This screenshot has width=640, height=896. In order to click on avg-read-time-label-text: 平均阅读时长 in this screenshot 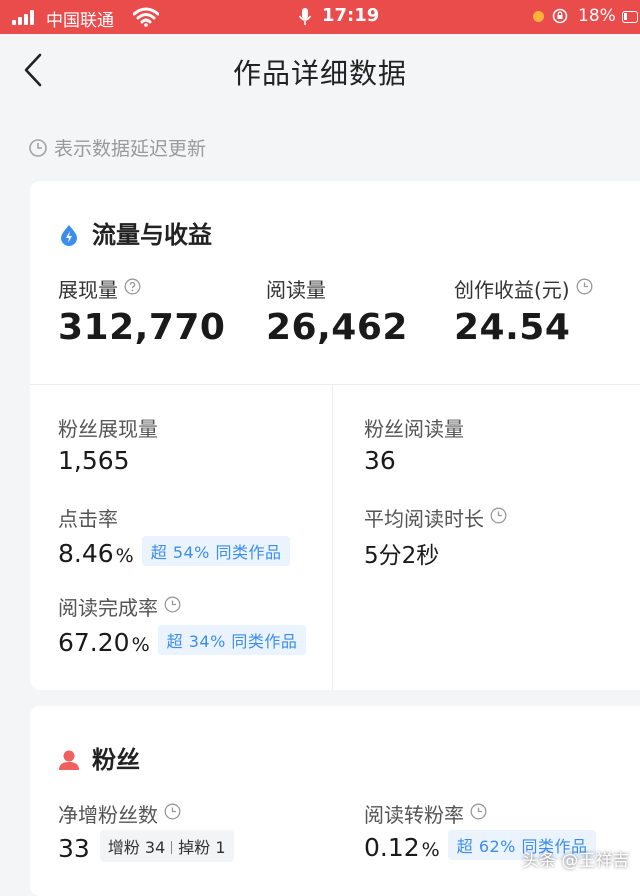, I will do `click(424, 519)`.